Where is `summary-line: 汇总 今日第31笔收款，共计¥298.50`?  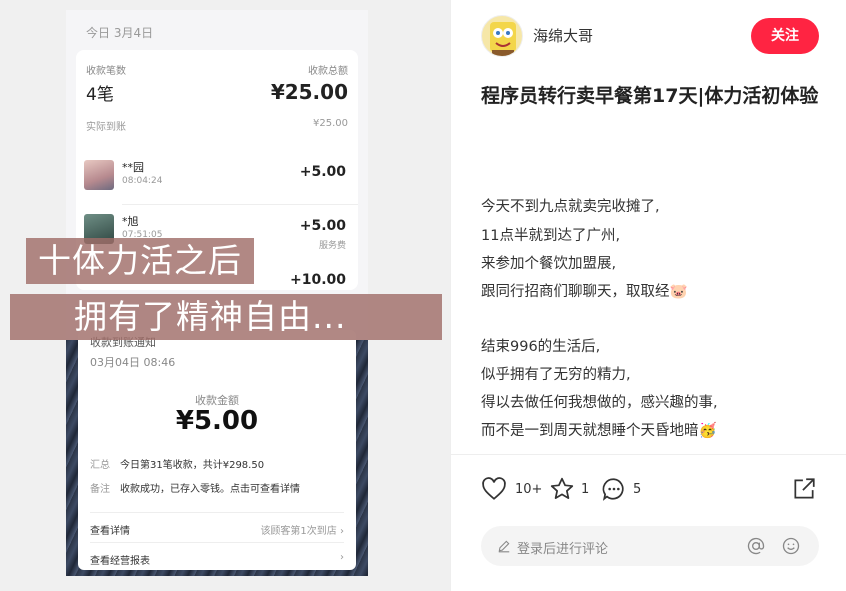 summary-line: 汇总 今日第31笔收款，共计¥298.50 is located at coordinates (177, 463).